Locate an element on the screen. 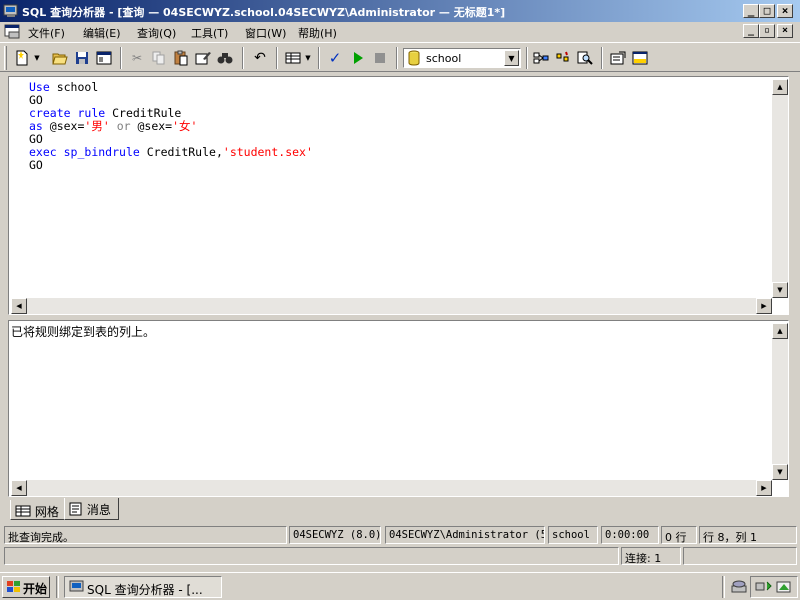 The width and height of the screenshot is (800, 600). code-token: create is located at coordinates (50, 113).